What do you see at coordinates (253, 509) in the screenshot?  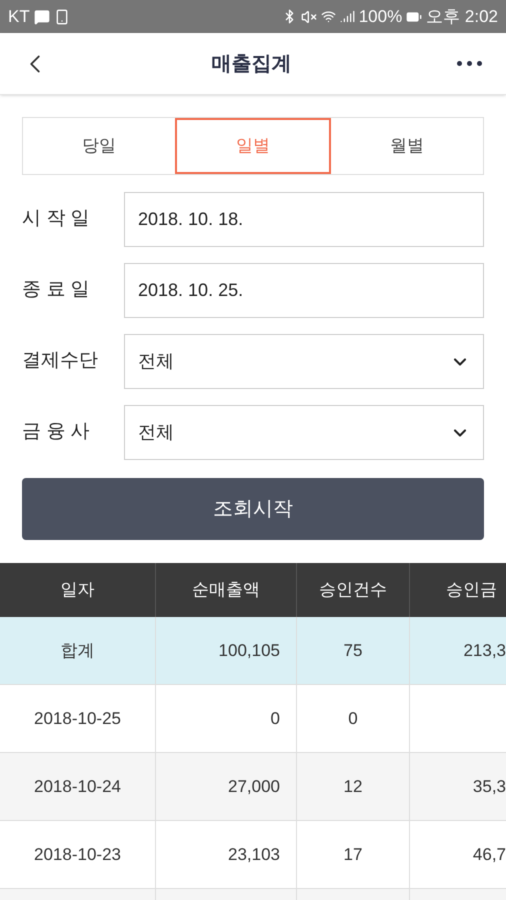 I see `search-button: 조회시작` at bounding box center [253, 509].